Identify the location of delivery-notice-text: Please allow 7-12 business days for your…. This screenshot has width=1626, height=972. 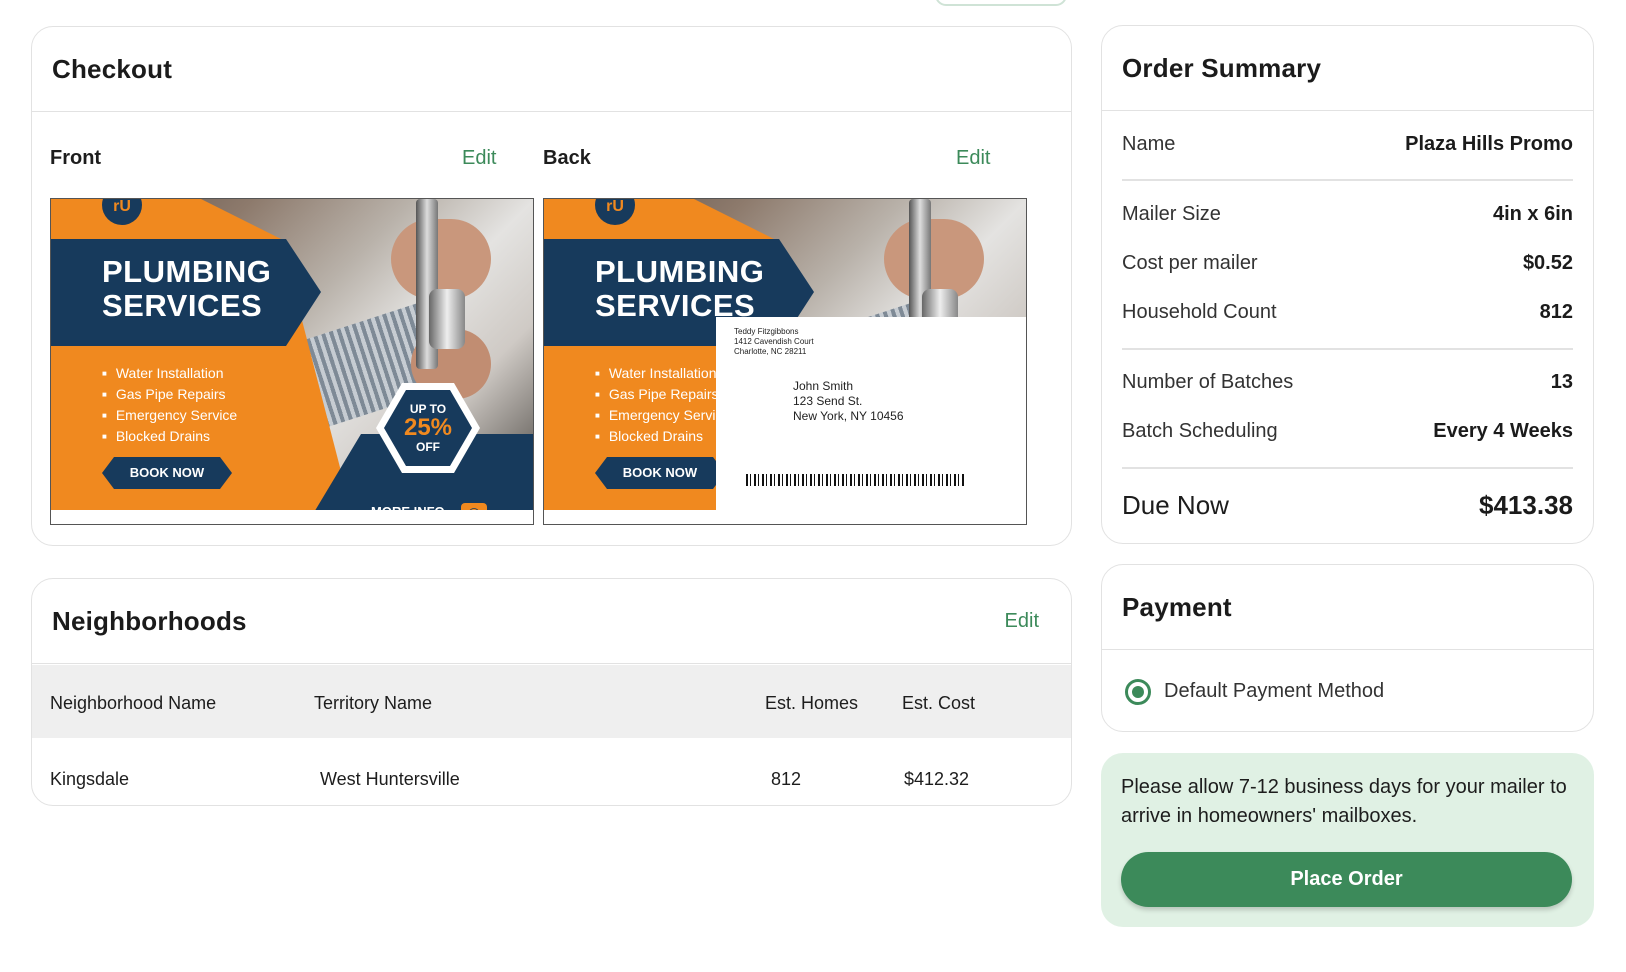
(1344, 801).